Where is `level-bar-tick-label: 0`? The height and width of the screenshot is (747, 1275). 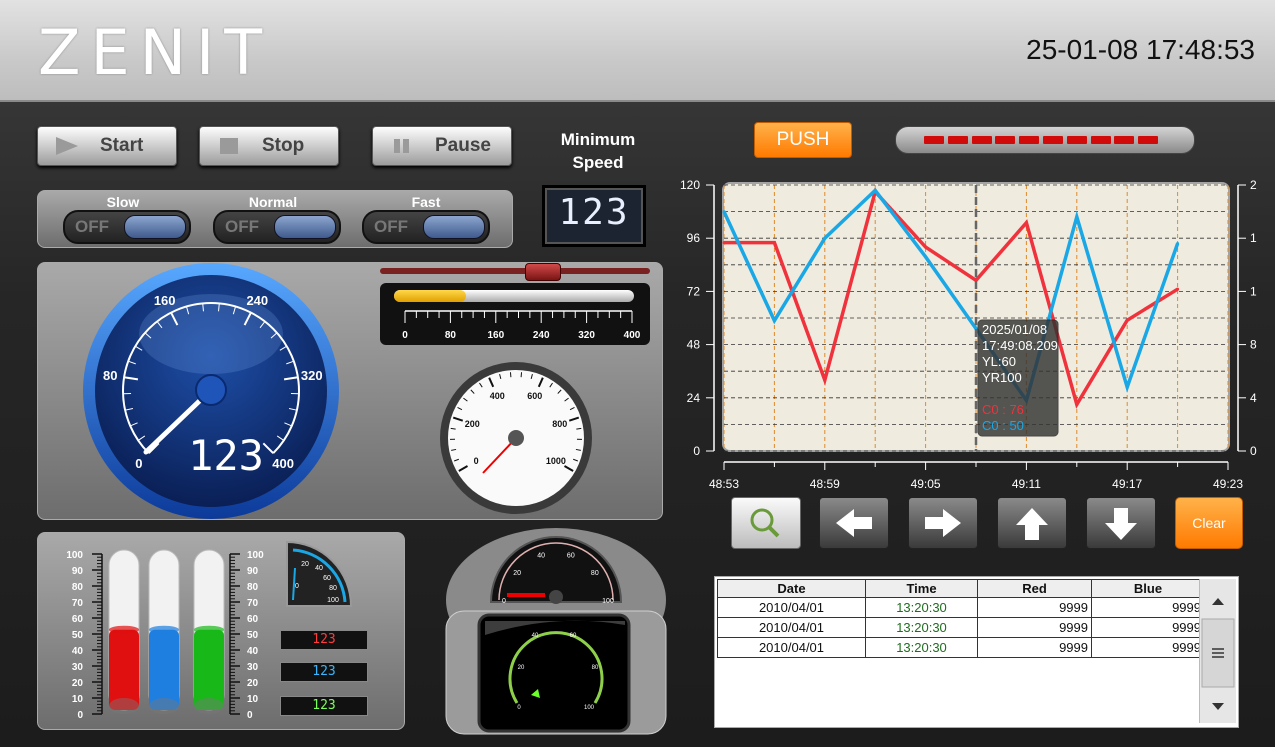 level-bar-tick-label: 0 is located at coordinates (405, 335).